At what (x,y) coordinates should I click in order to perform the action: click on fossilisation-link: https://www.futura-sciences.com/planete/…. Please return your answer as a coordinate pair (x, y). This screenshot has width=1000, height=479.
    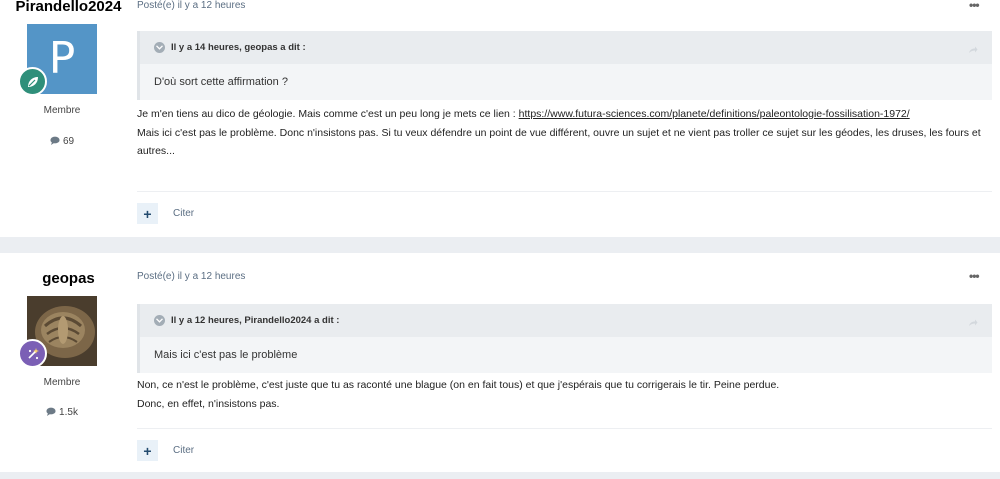
    Looking at the image, I should click on (714, 114).